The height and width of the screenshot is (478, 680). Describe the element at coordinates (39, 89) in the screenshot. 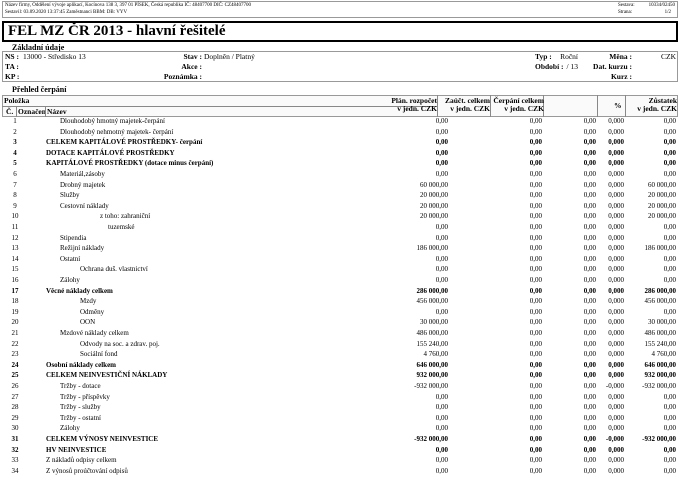

I see `overview-section-title: Přehled čerpání` at that location.